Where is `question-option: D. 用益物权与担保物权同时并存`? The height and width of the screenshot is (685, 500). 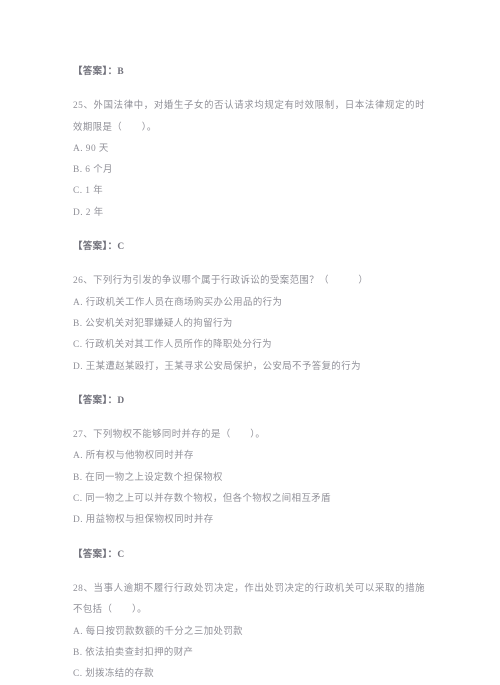 question-option: D. 用益物权与担保物权同时并存 is located at coordinates (143, 520).